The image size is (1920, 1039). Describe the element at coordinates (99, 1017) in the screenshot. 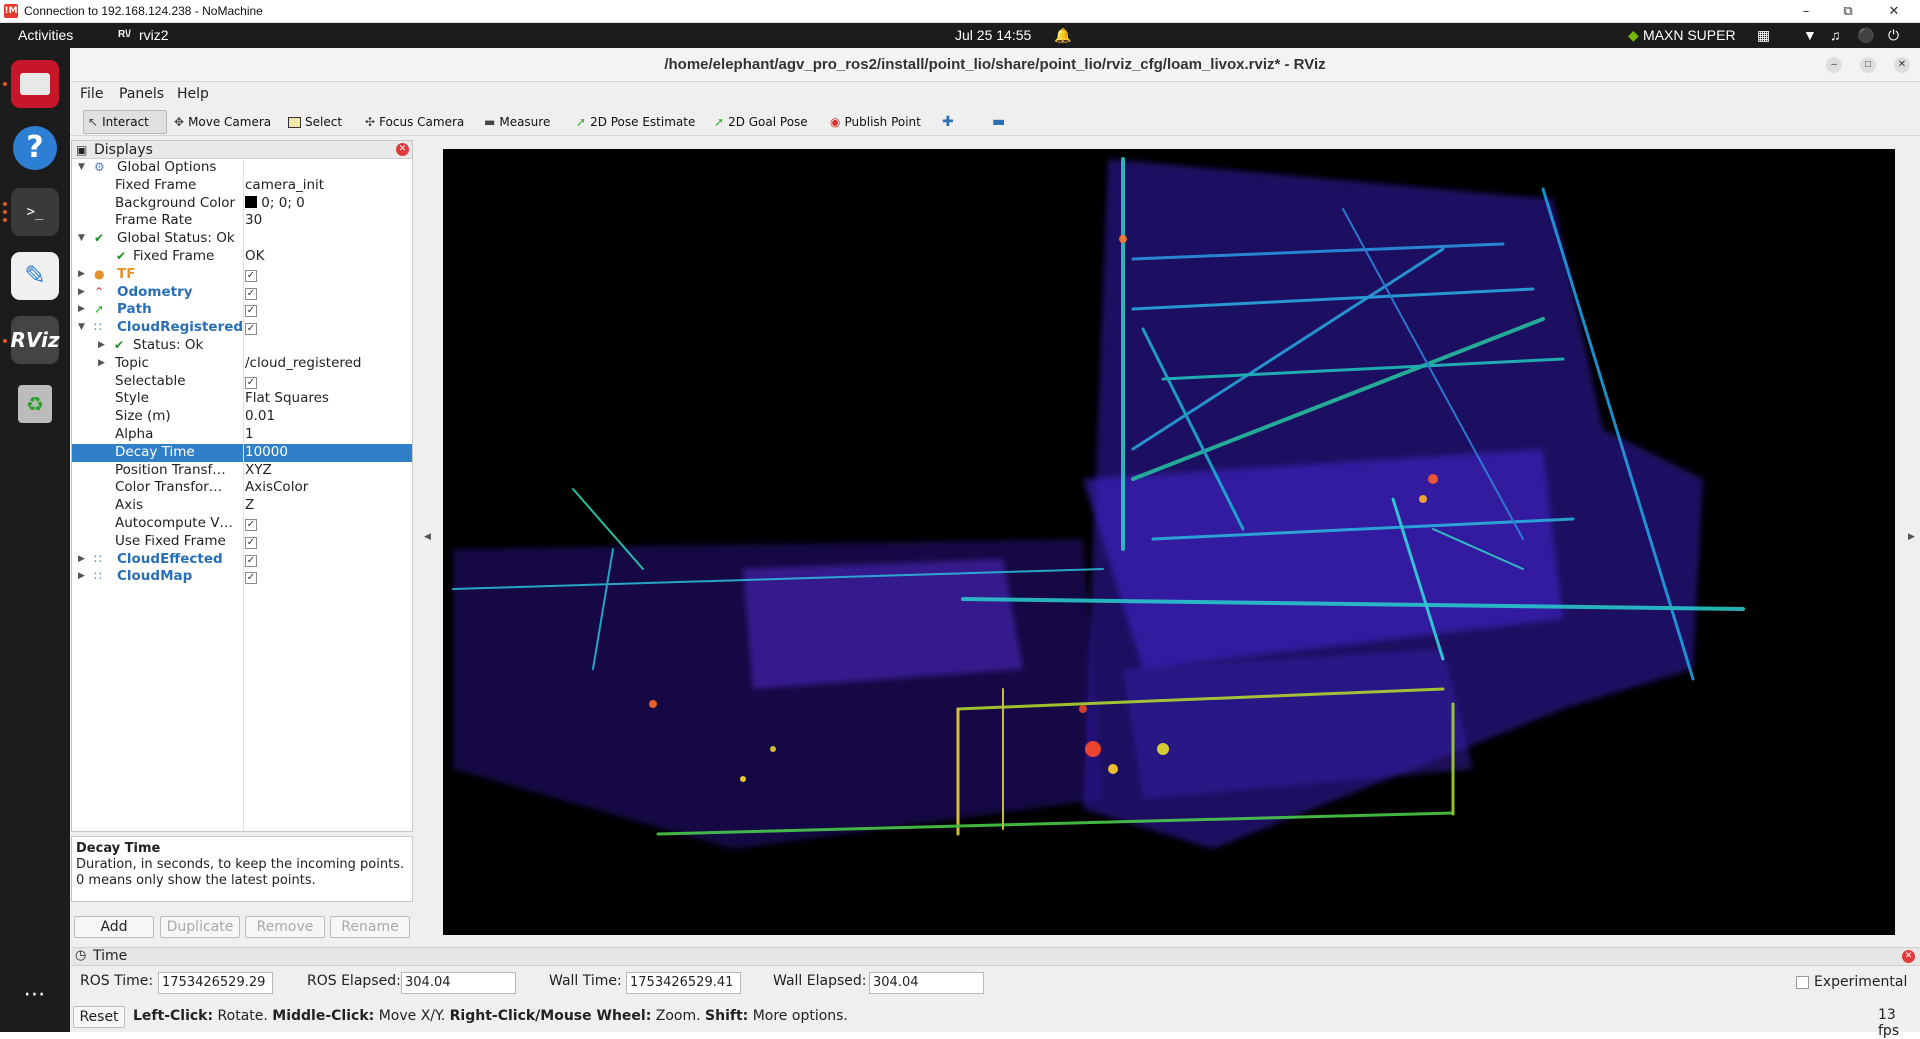

I see `reset-button: Reset` at that location.